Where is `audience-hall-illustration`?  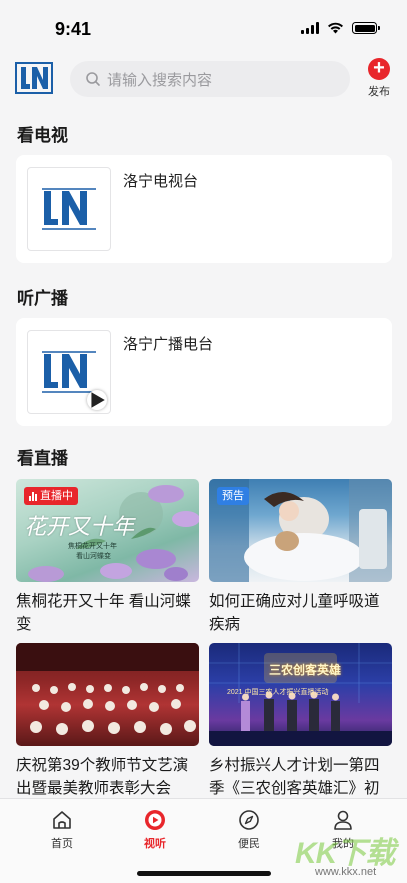
audience-hall-illustration is located at coordinates (107, 689).